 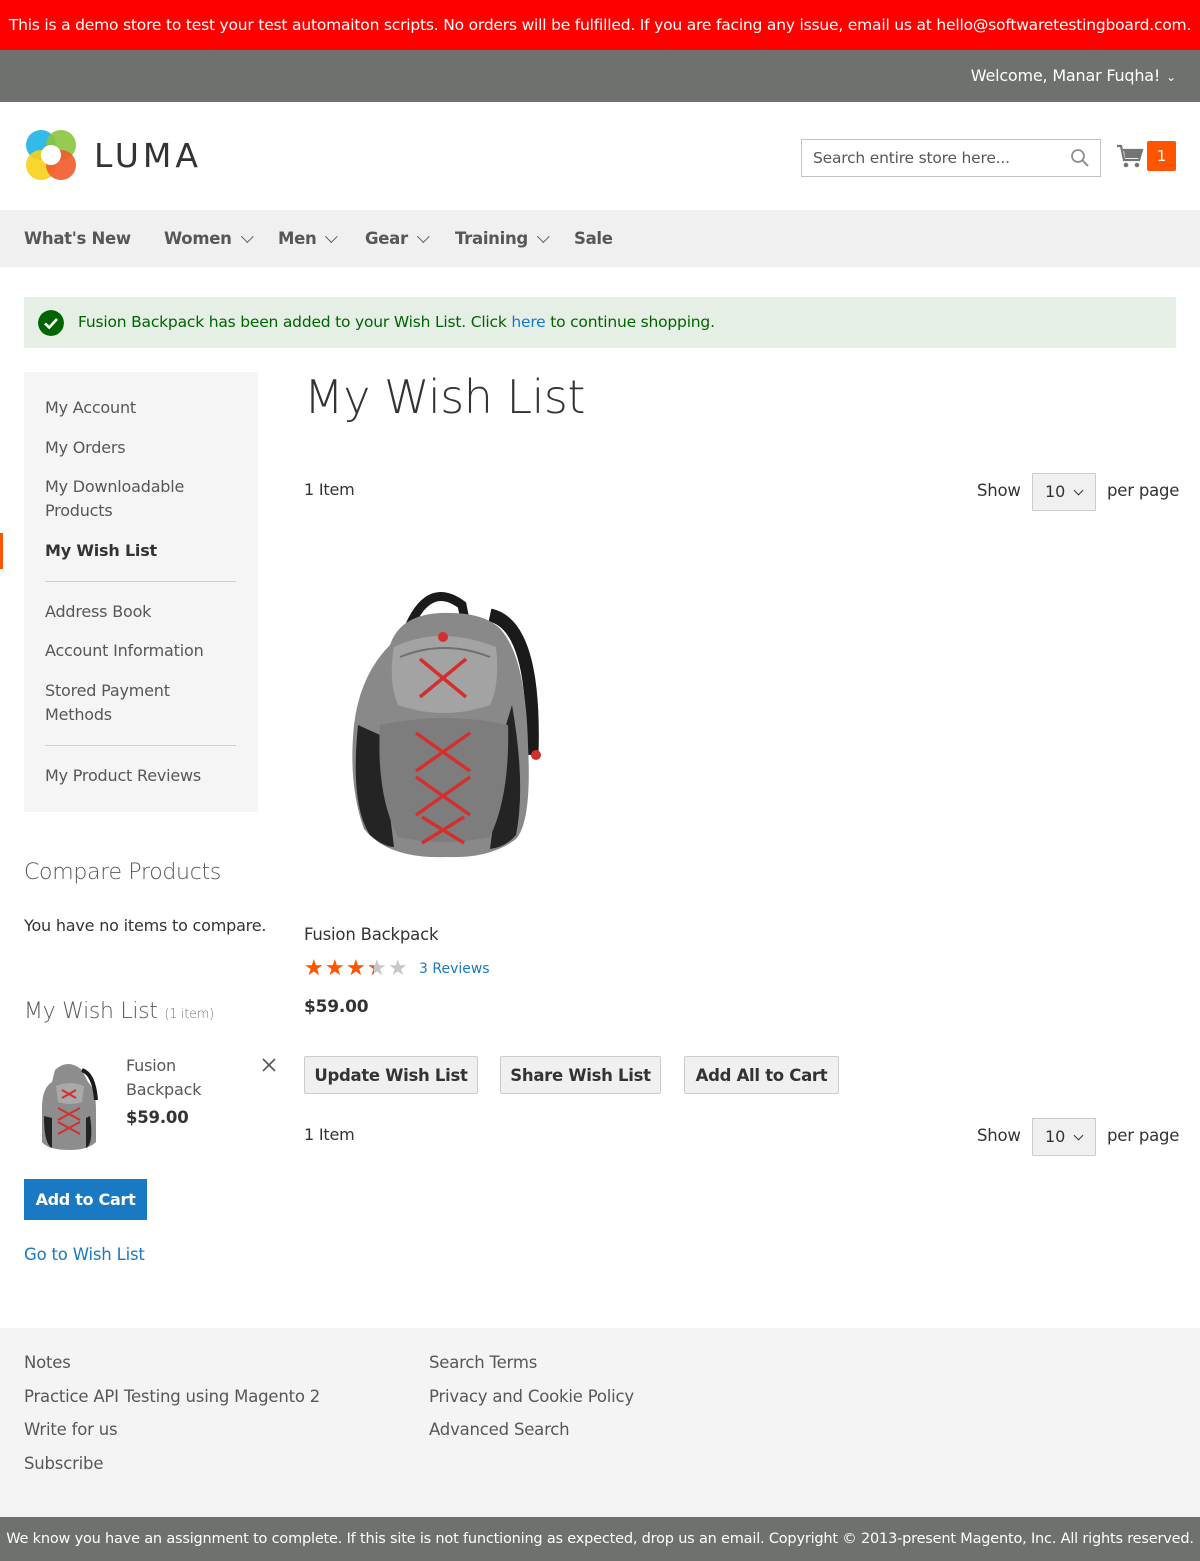 I want to click on main-navigation: What's New Women Men Gear Training Sale, so click(x=600, y=238).